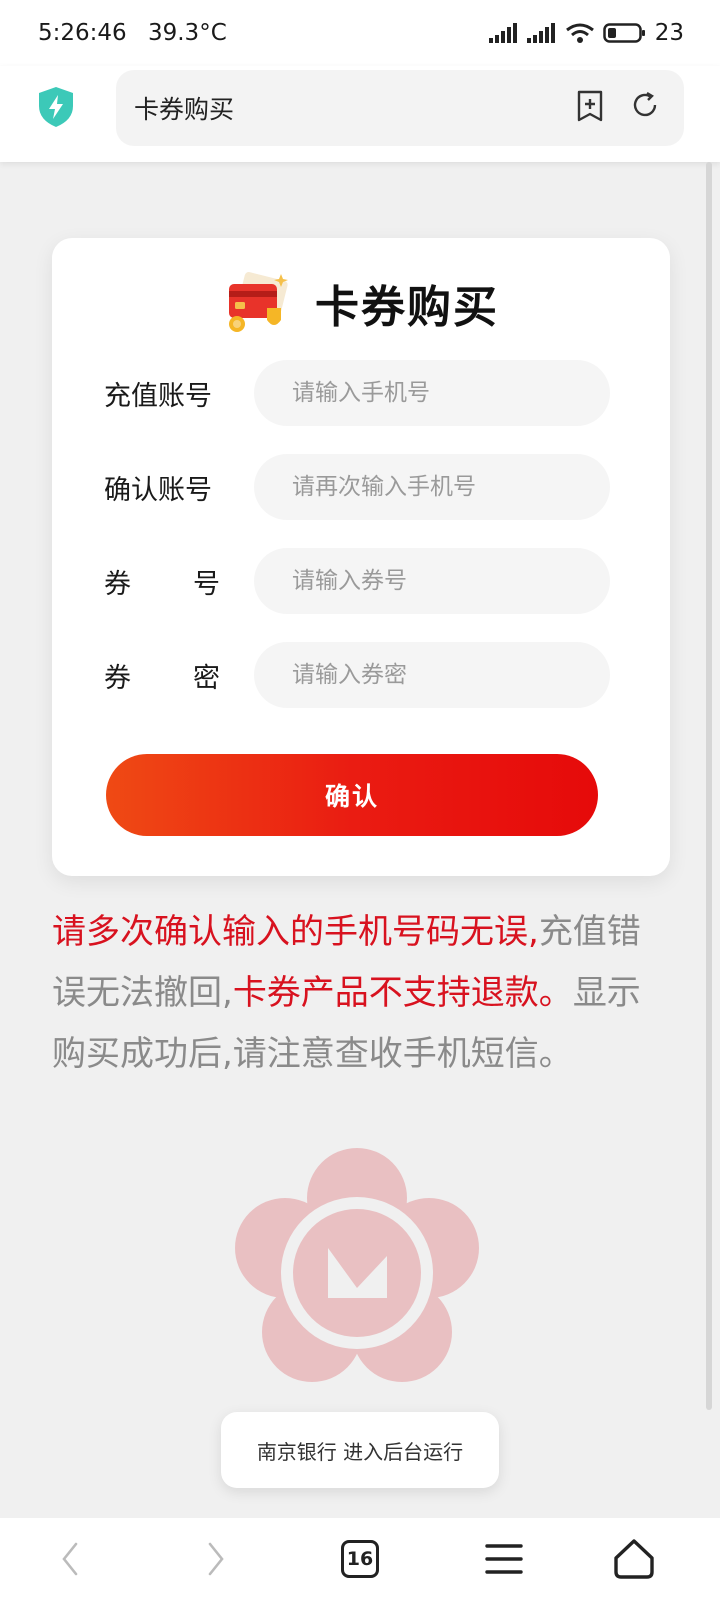 This screenshot has height=1600, width=720. What do you see at coordinates (618, 106) in the screenshot?
I see `address-bar-actions` at bounding box center [618, 106].